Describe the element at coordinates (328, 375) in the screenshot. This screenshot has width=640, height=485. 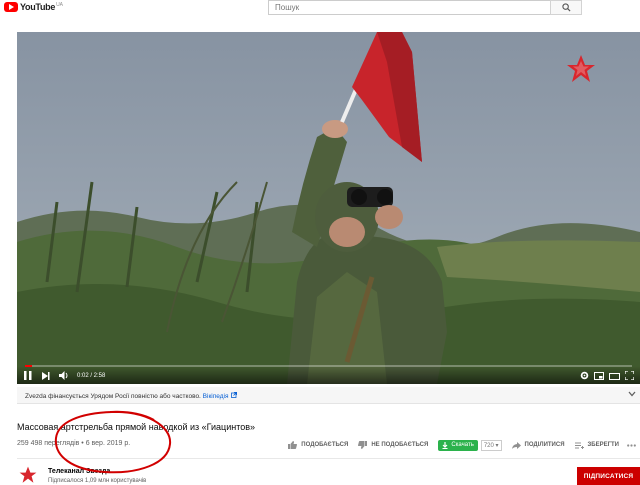
I see `player-controls: 0:02 / 2:58` at that location.